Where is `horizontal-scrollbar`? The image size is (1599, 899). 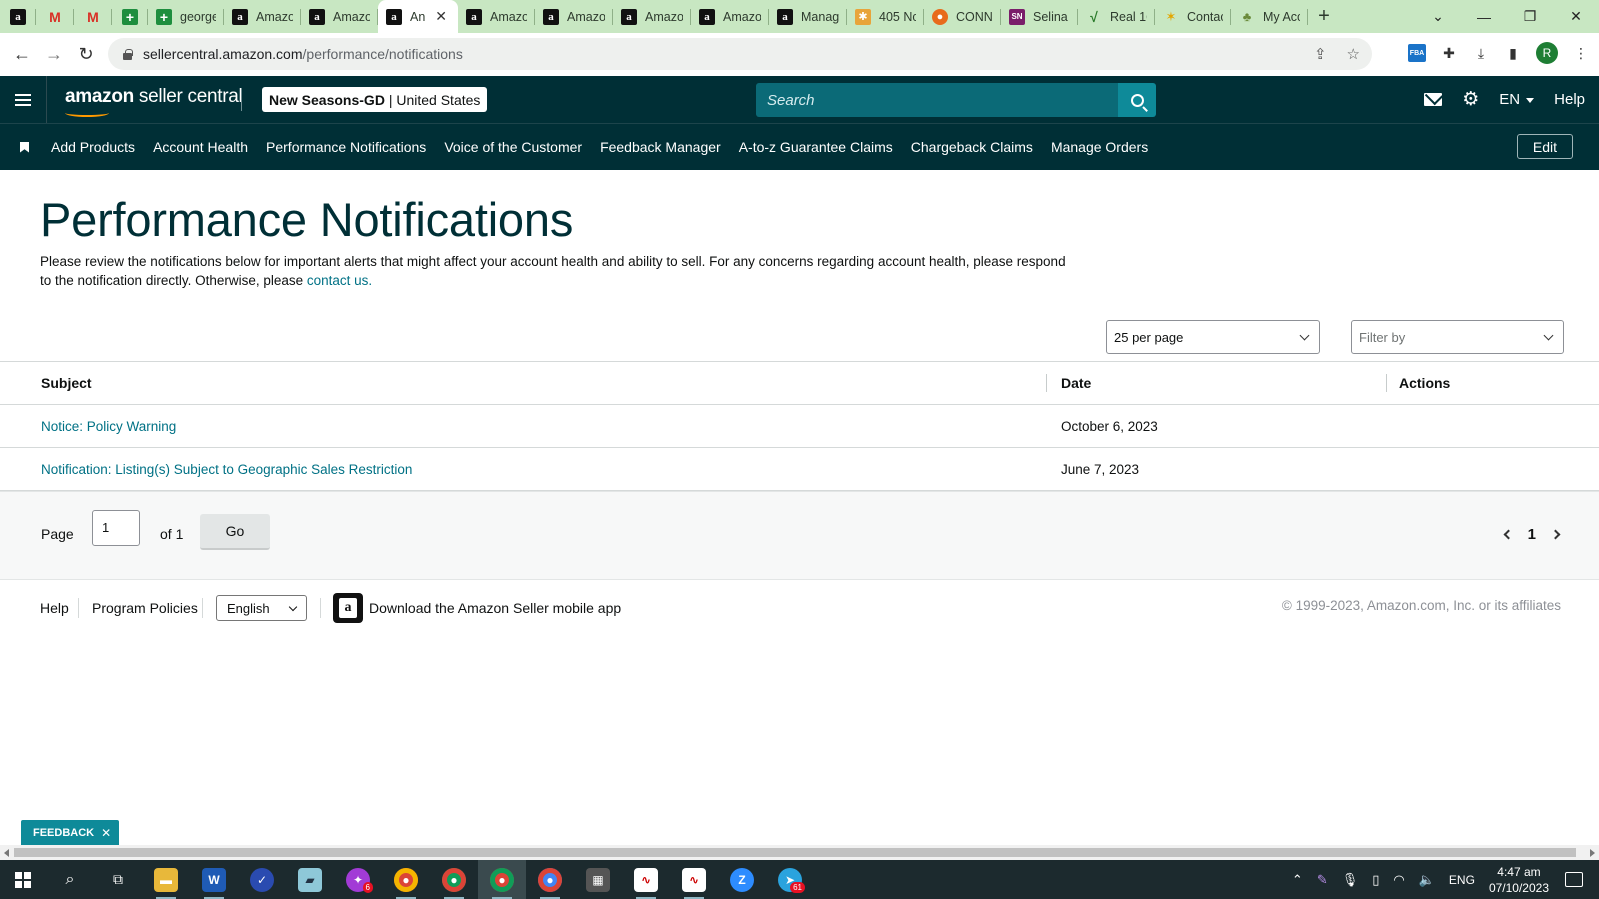 horizontal-scrollbar is located at coordinates (799, 852).